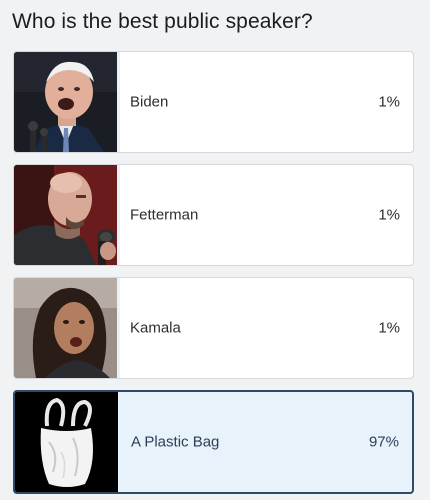  Describe the element at coordinates (66, 442) in the screenshot. I see `plastic-bag-photo` at that location.